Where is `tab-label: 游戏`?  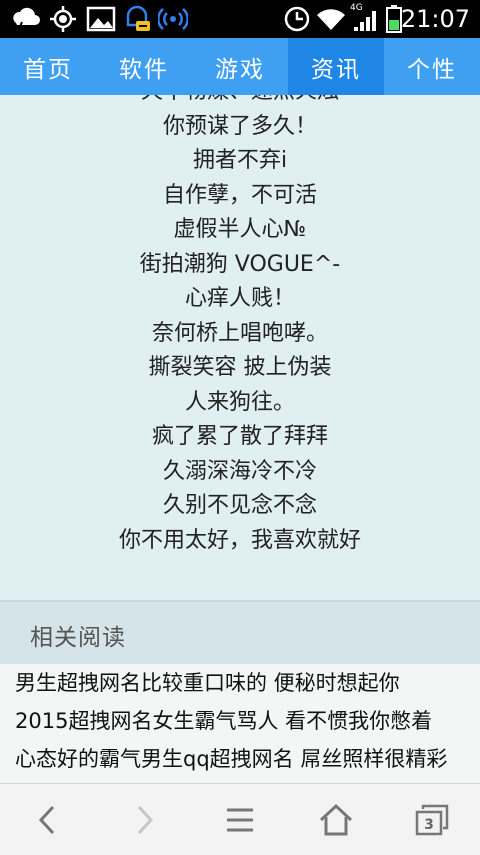 tab-label: 游戏 is located at coordinates (240, 69).